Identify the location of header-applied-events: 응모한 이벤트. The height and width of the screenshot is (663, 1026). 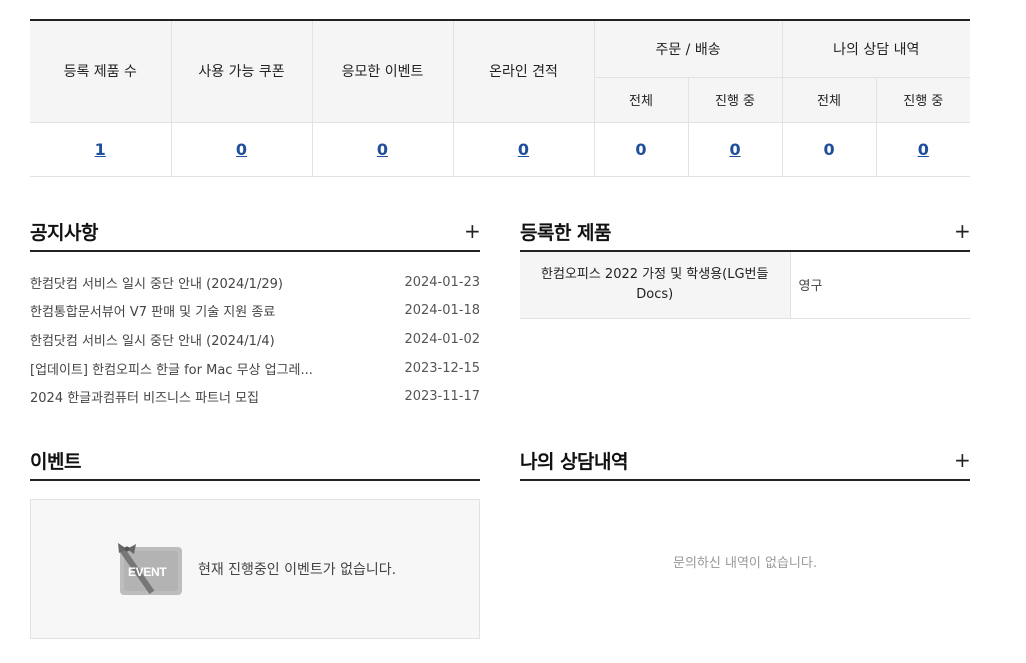
(383, 70).